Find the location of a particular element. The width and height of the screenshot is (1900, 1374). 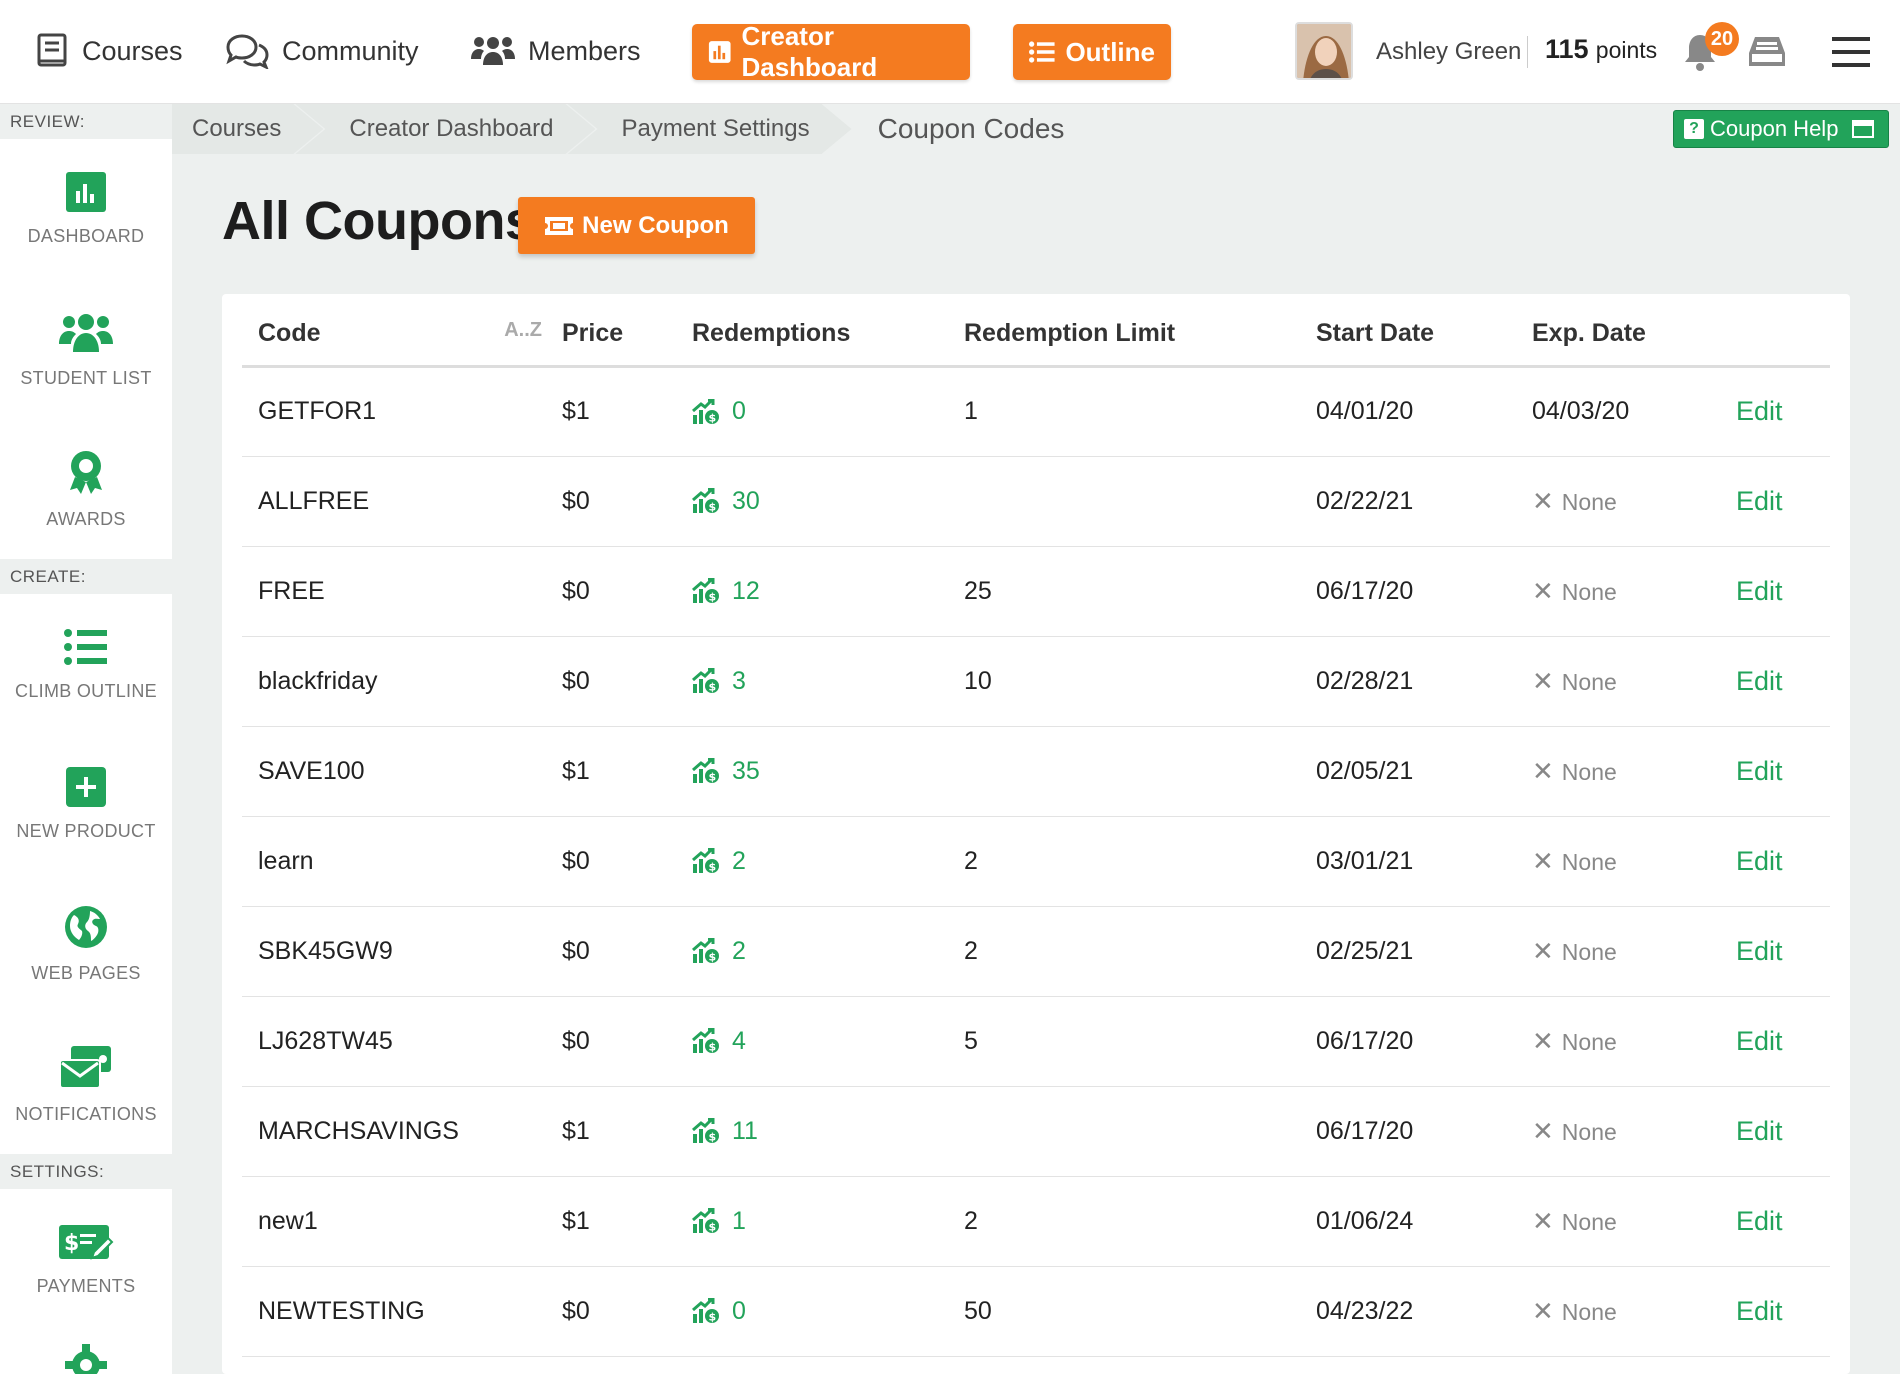

avatar is located at coordinates (1324, 51).